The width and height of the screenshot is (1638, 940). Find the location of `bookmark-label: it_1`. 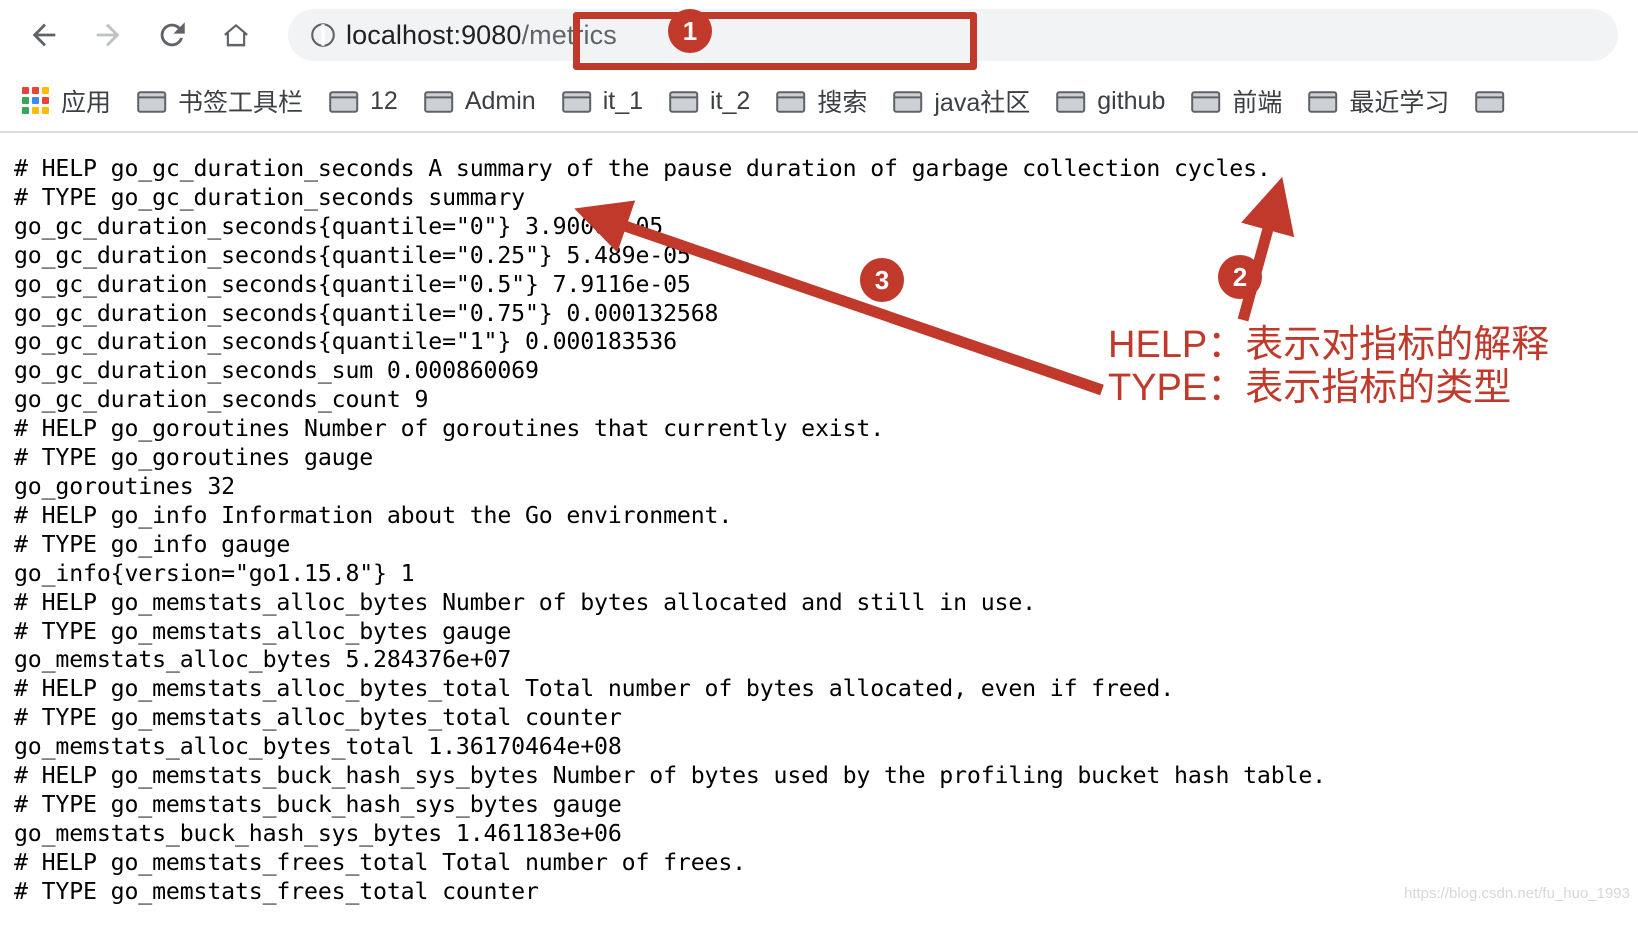

bookmark-label: it_1 is located at coordinates (623, 100).